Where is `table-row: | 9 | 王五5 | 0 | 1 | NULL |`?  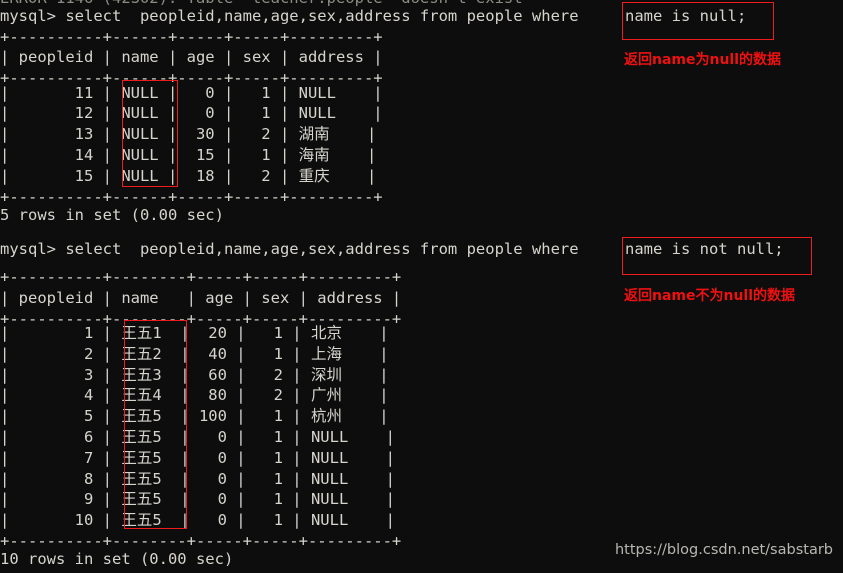
table-row: | 9 | 王五5 | 0 | 1 | NULL | is located at coordinates (197, 499).